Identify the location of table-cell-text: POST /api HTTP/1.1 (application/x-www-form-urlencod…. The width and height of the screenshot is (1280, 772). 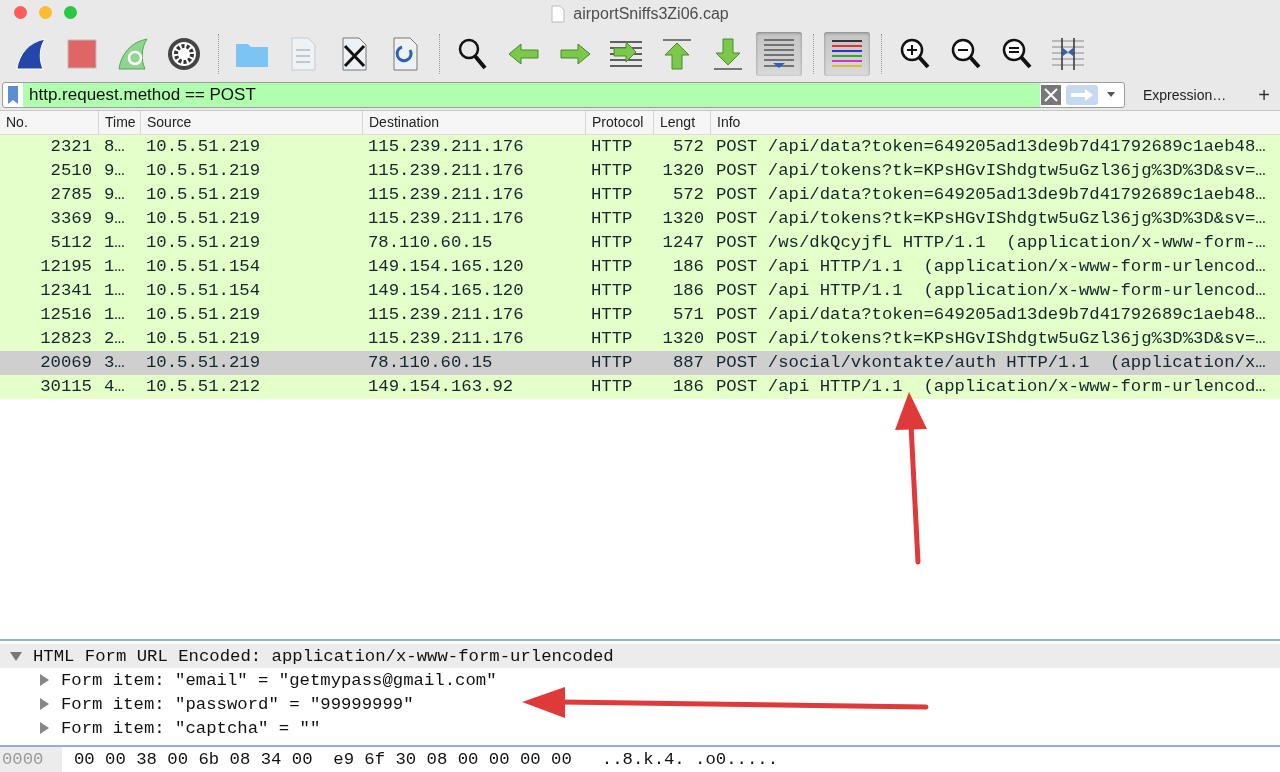
(991, 267).